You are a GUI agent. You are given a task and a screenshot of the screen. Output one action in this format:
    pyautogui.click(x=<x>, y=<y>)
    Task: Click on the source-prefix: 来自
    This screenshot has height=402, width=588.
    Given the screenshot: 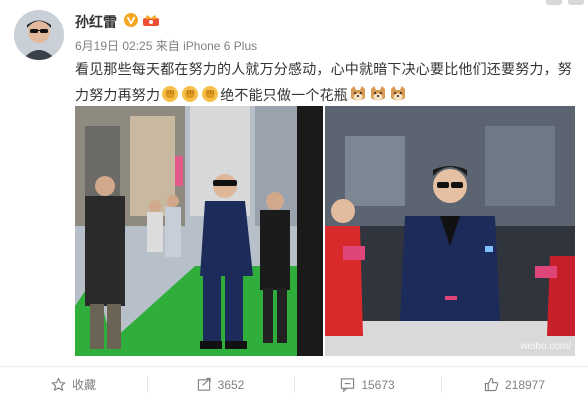 What is the action you would take?
    pyautogui.click(x=167, y=46)
    